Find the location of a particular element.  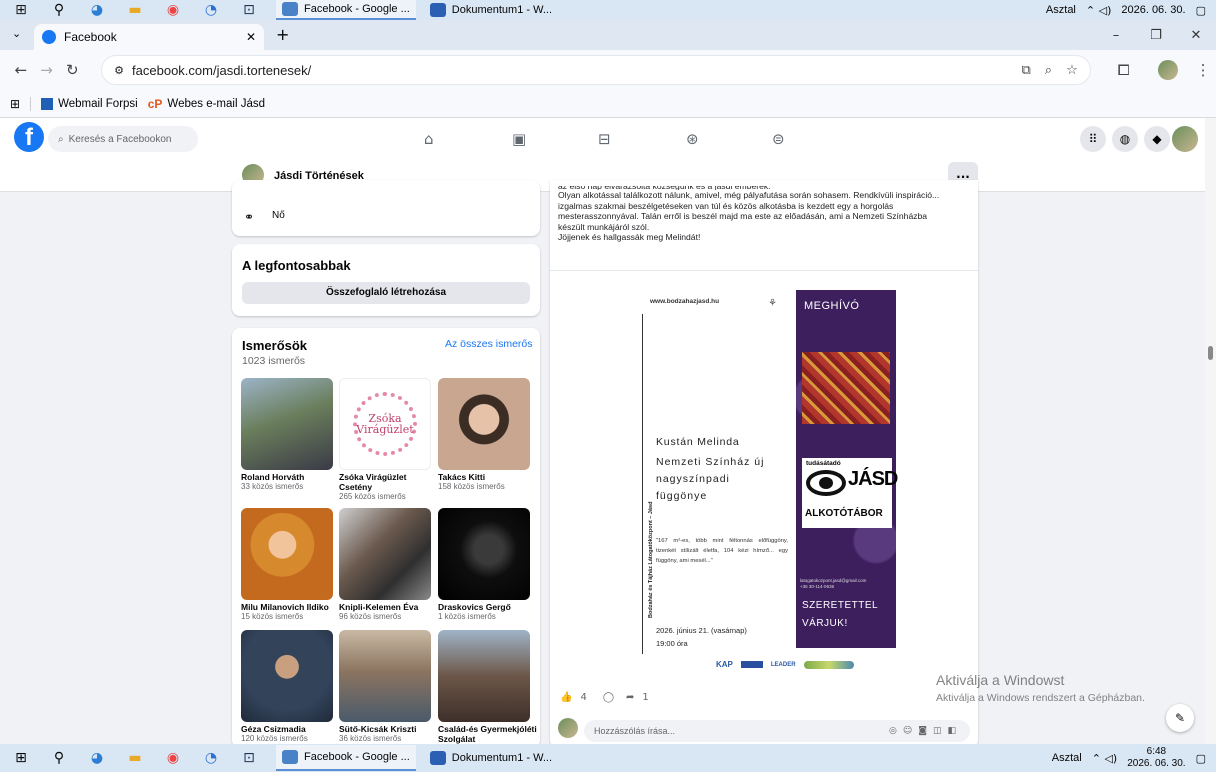

friend-card: Draskovics Gergő 1 közös ismerős is located at coordinates (484, 565).